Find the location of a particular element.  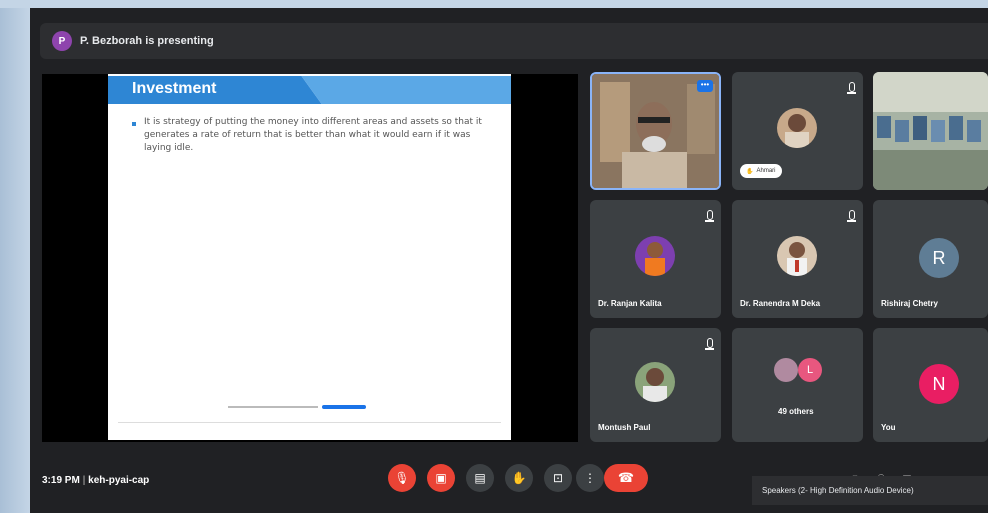

presenting-text: P. Bezborah is presenting is located at coordinates (147, 41).